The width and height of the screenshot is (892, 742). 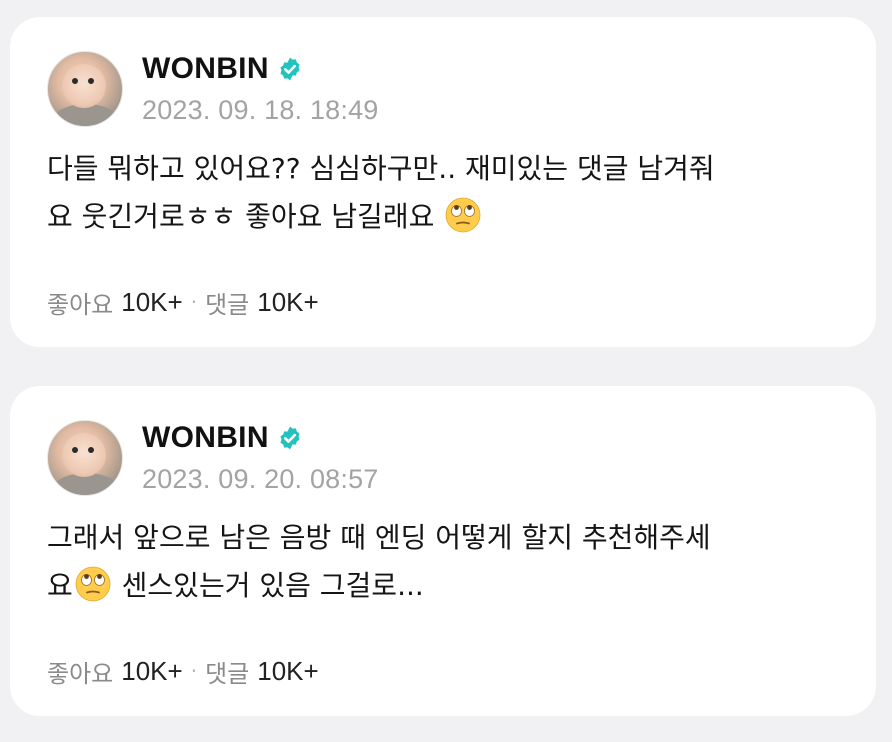 I want to click on post-text-line: 그래서 앞으로 남은 음방 때 엔딩 어떻게 할지 추천해주세, so click(x=379, y=537).